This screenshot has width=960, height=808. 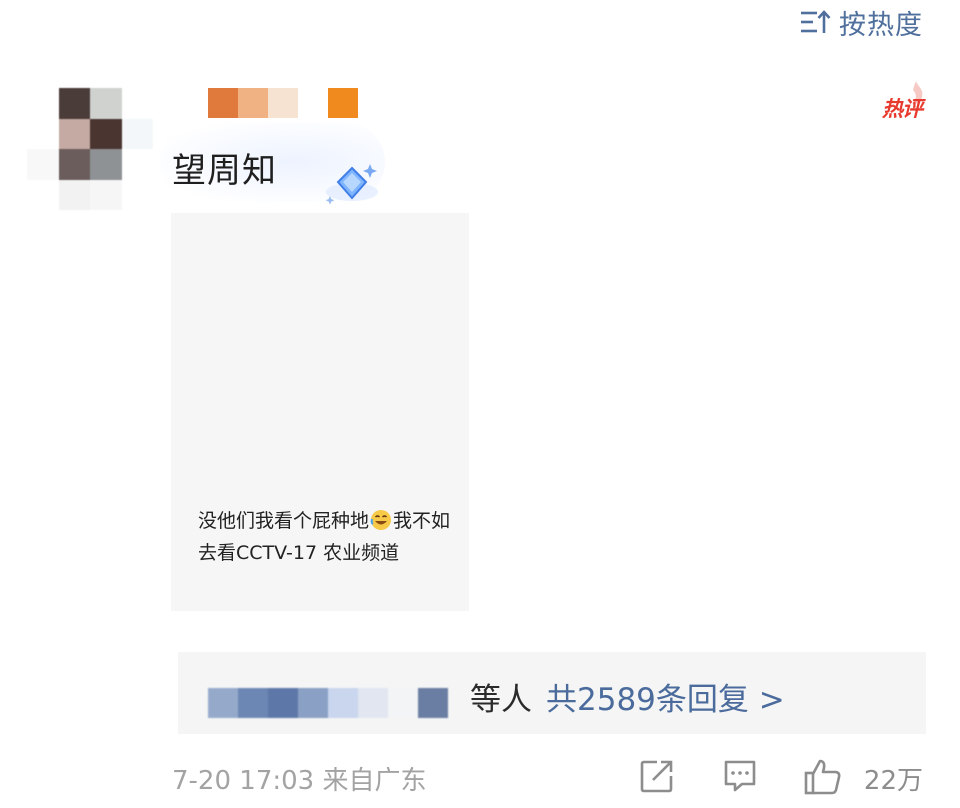 I want to click on share-button, so click(x=657, y=776).